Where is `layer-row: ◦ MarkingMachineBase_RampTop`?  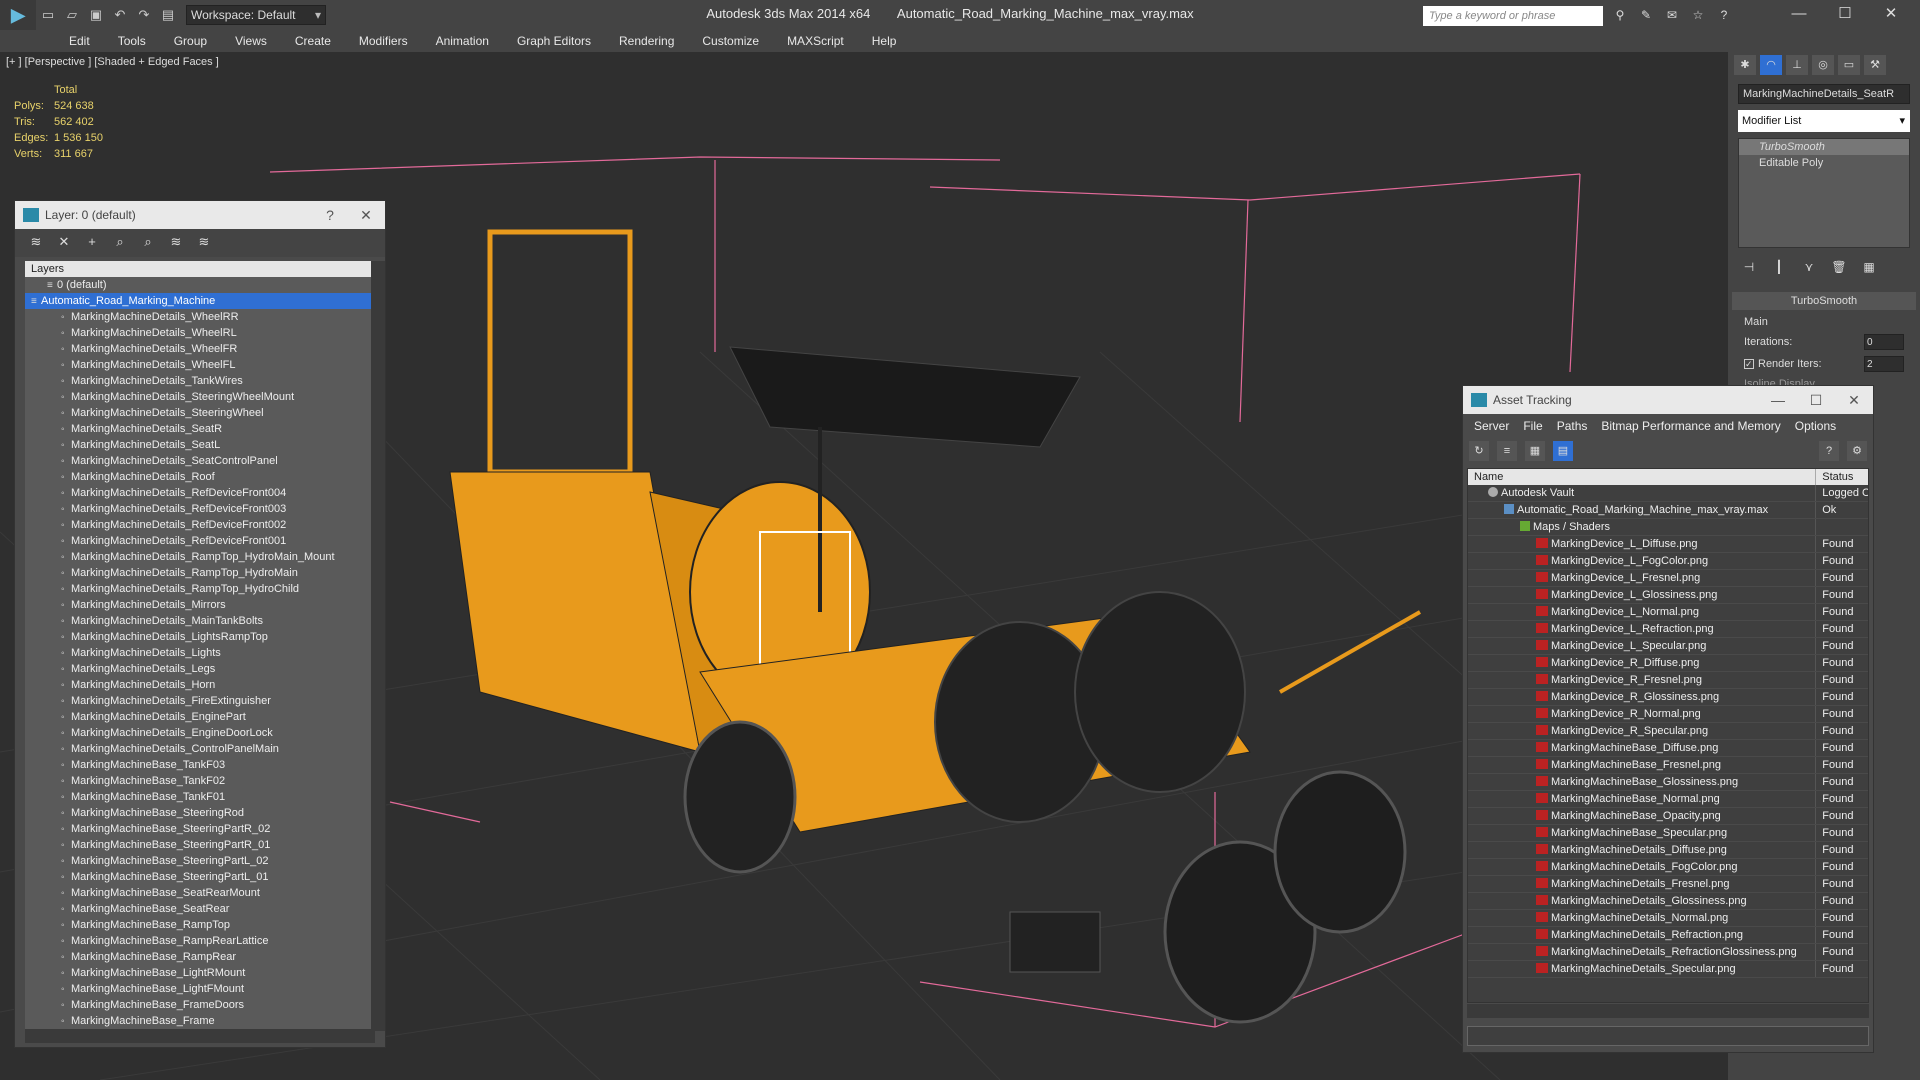 layer-row: ◦ MarkingMachineBase_RampTop is located at coordinates (200, 925).